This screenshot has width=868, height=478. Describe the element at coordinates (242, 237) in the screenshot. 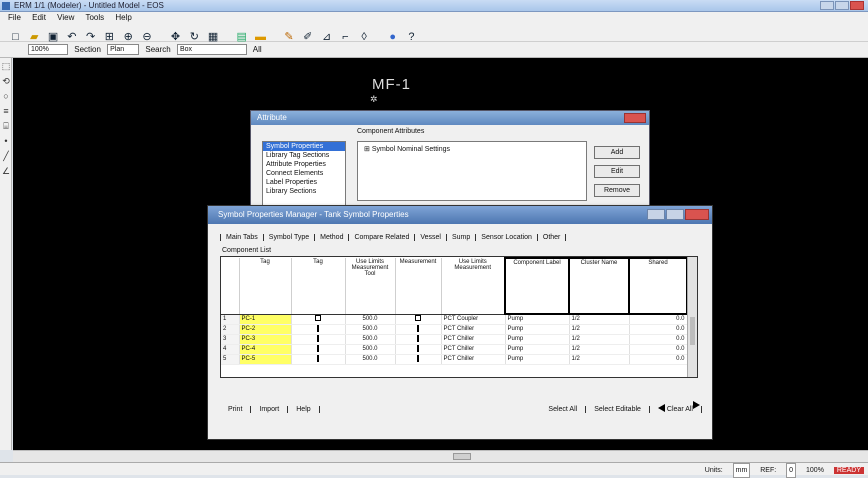

I see `tab-main: Main Tabs` at that location.